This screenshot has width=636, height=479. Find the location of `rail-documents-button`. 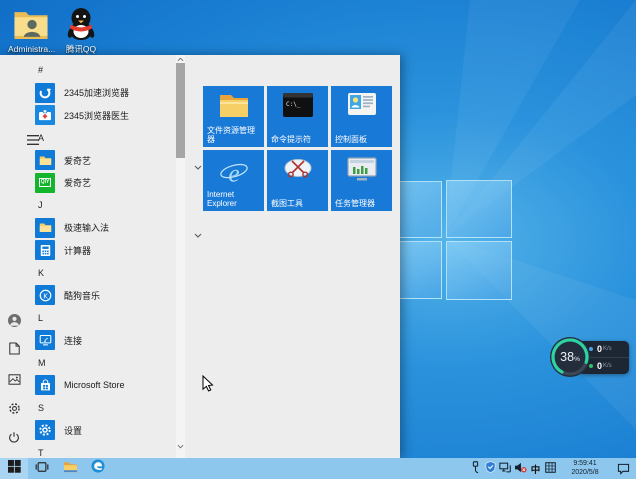

rail-documents-button is located at coordinates (14, 351).